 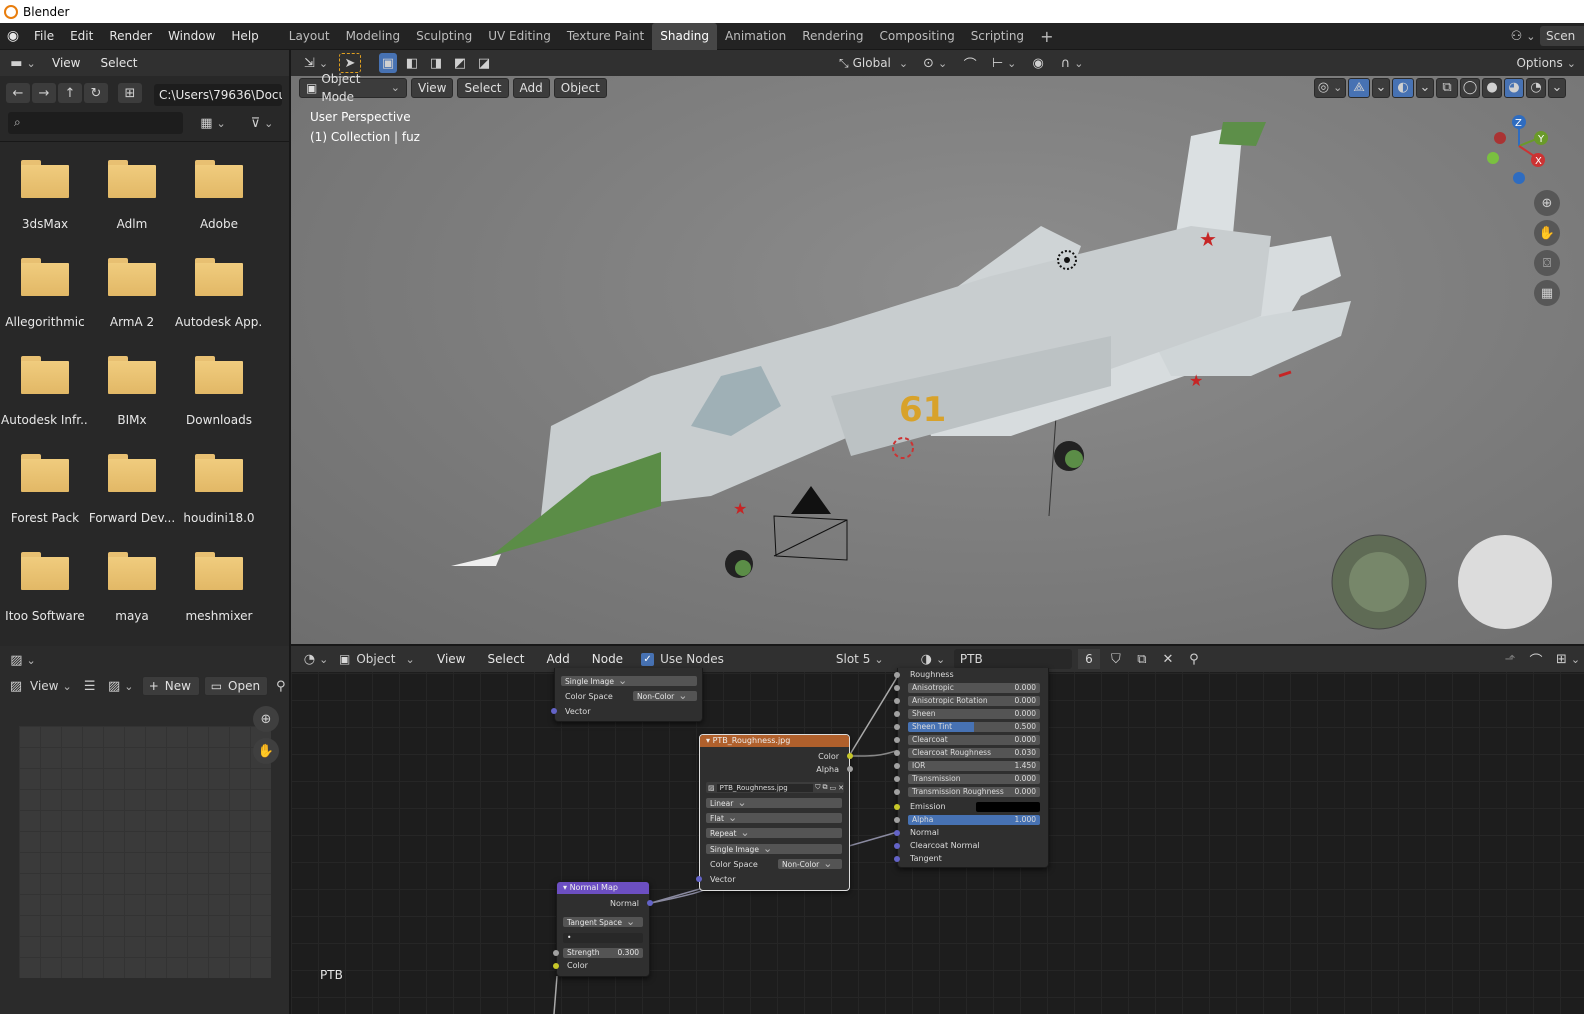 What do you see at coordinates (145, 852) in the screenshot?
I see `uv-grid` at bounding box center [145, 852].